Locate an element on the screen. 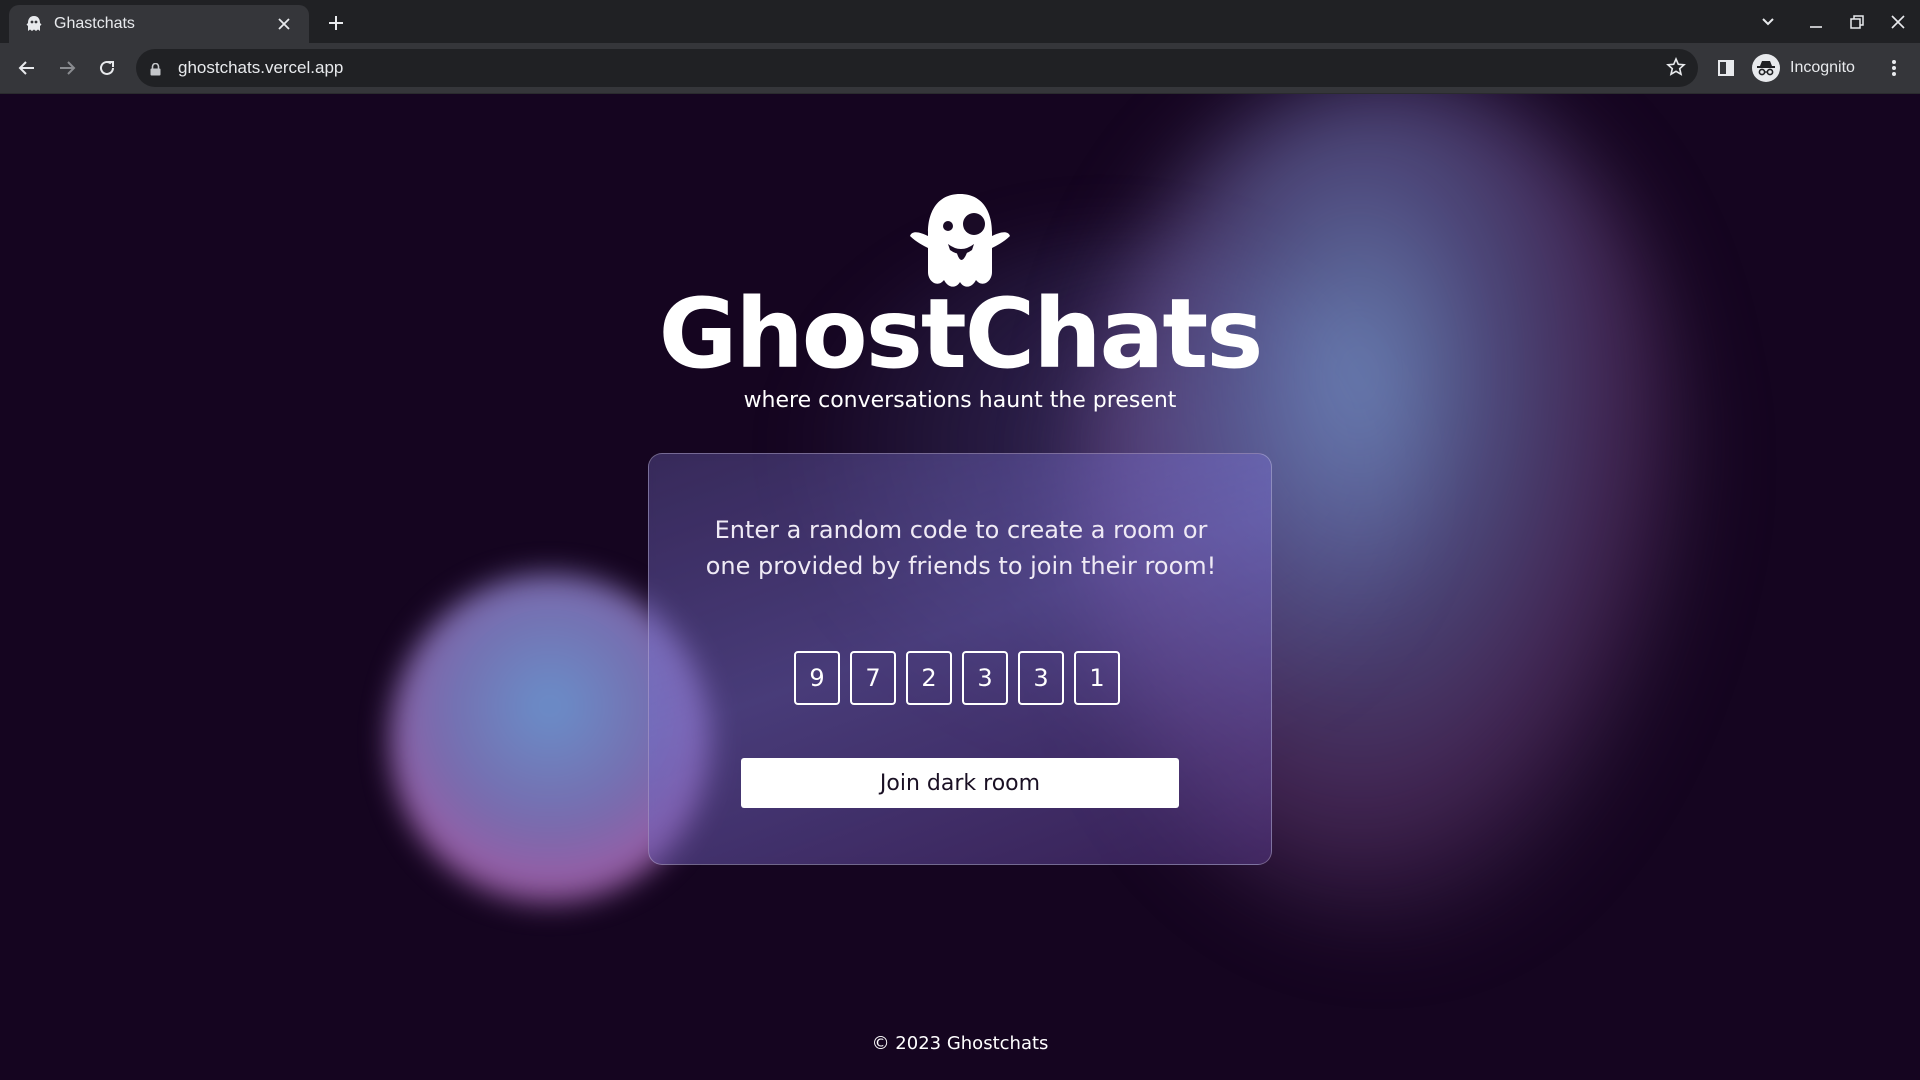  tab-search-chevron-icon is located at coordinates (1768, 22).